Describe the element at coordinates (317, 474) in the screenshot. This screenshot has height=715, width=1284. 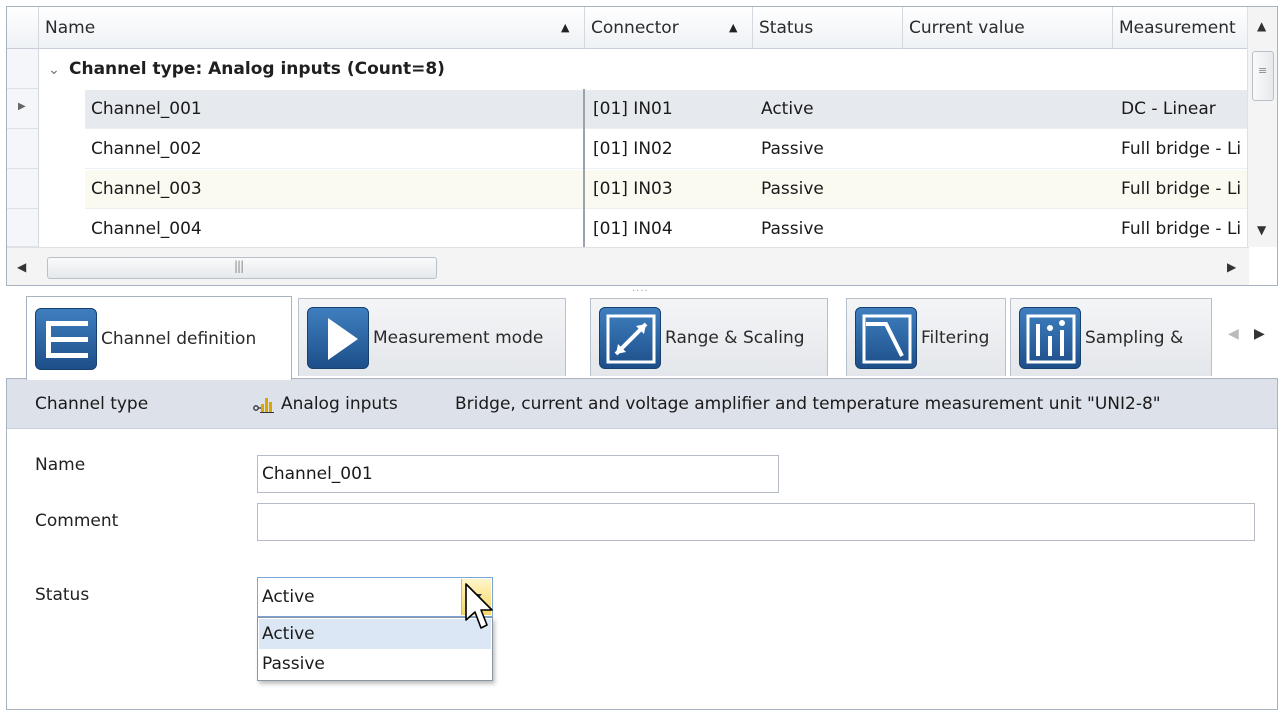
I see `name-field-value: Channel_001` at that location.